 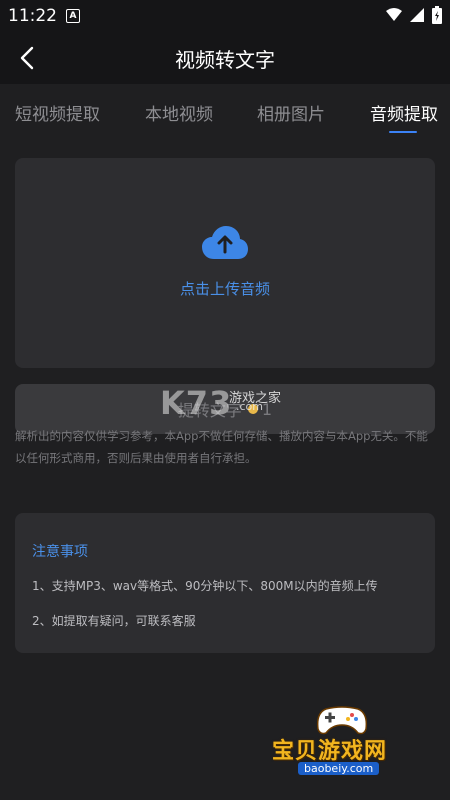 I want to click on note-item: 2、如提取有疑问，可联系客服, so click(x=114, y=621).